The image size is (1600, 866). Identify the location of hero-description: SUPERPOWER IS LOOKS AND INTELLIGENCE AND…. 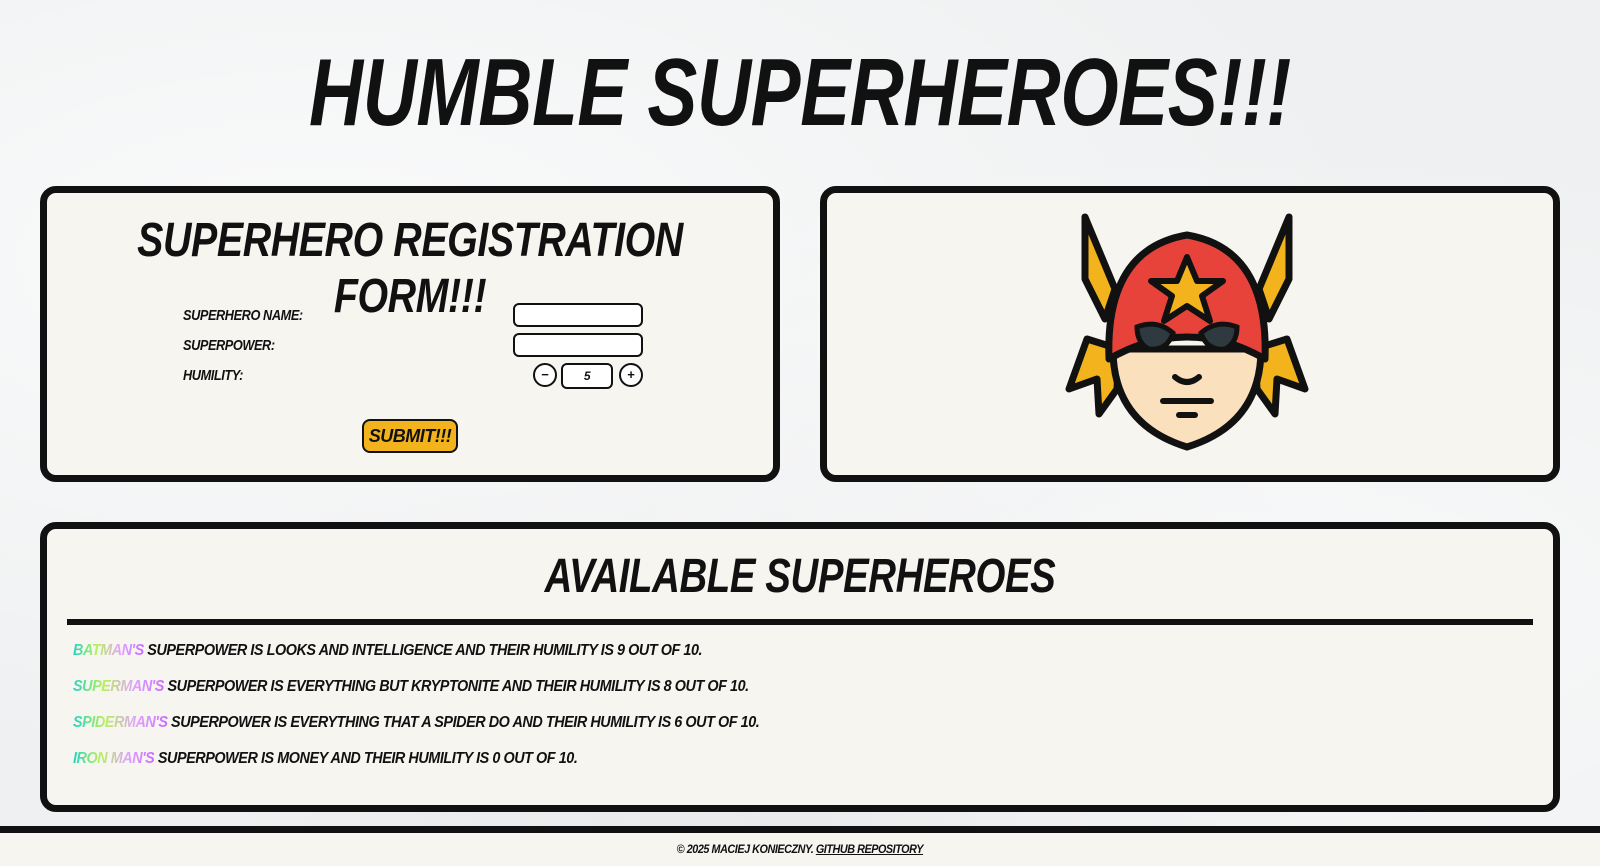
(423, 650).